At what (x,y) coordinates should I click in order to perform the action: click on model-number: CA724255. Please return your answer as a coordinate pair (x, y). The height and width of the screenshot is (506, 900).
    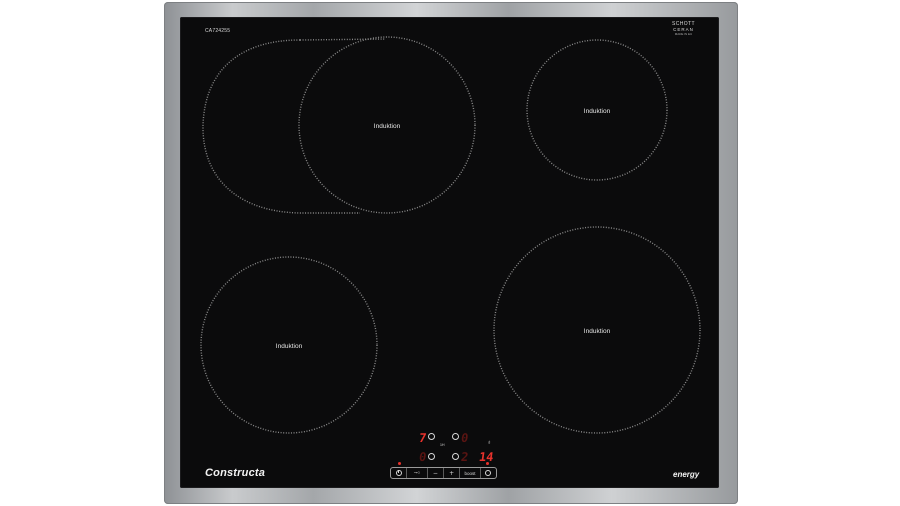
    Looking at the image, I should click on (218, 31).